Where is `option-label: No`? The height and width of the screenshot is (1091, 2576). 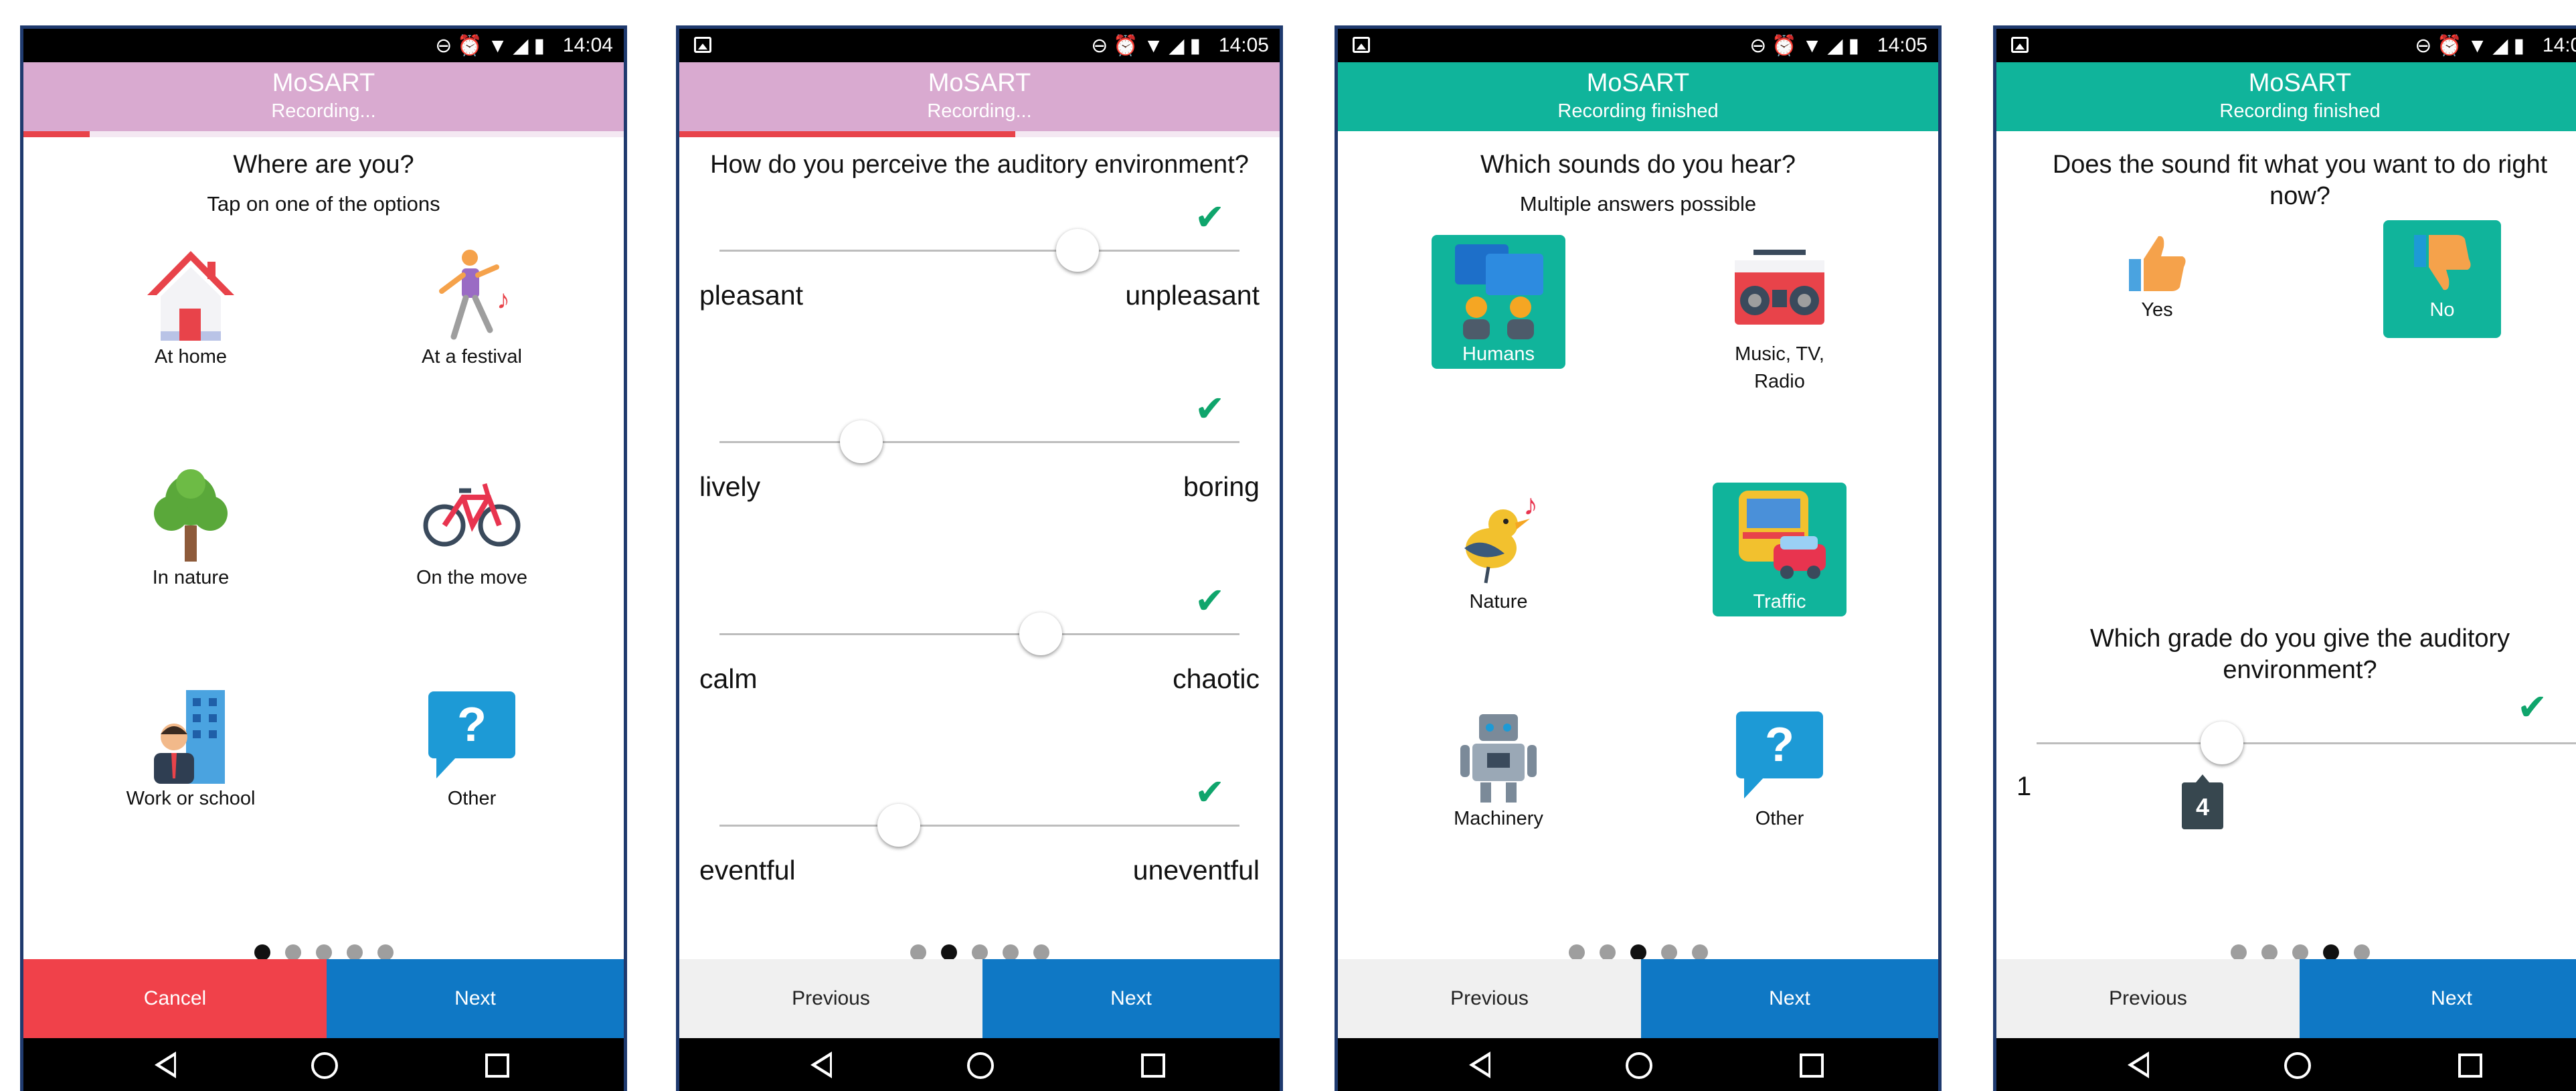 option-label: No is located at coordinates (2442, 310).